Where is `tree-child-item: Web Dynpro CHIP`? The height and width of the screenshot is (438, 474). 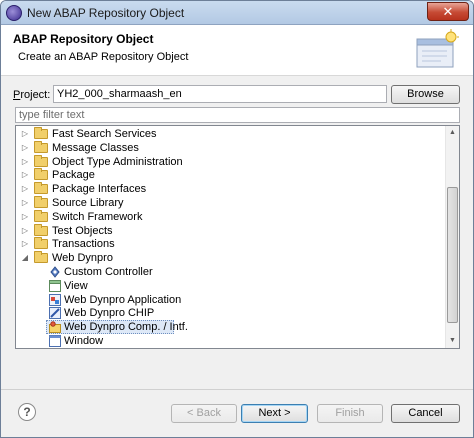 tree-child-item: Web Dynpro CHIP is located at coordinates (231, 313).